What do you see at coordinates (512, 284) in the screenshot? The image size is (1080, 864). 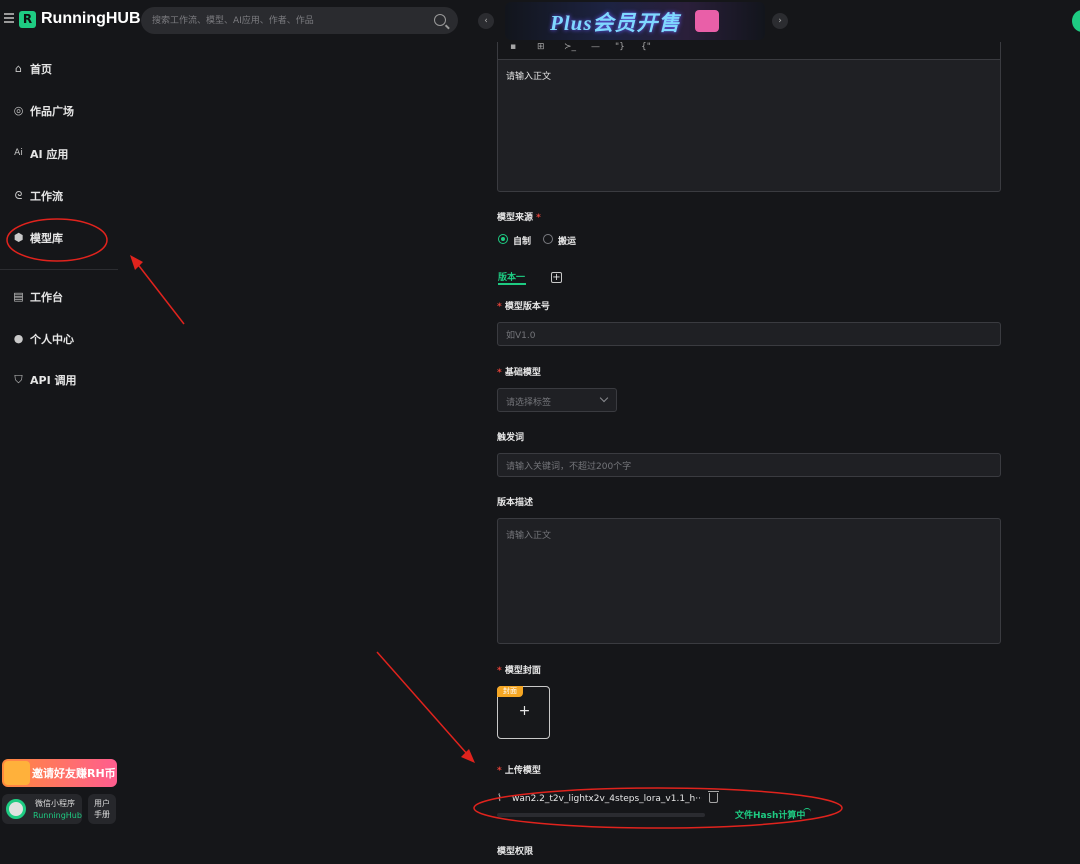 I see `tab-underline` at bounding box center [512, 284].